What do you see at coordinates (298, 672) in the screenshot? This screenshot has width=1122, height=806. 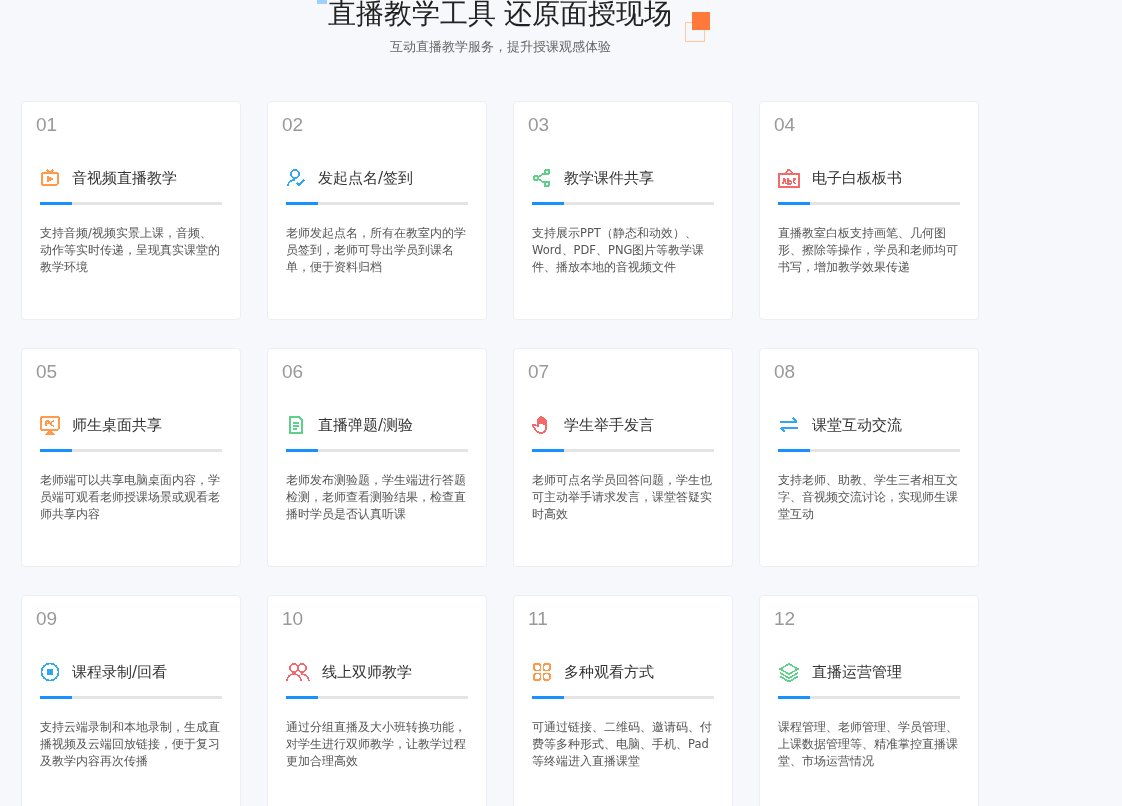 I see `users-icon` at bounding box center [298, 672].